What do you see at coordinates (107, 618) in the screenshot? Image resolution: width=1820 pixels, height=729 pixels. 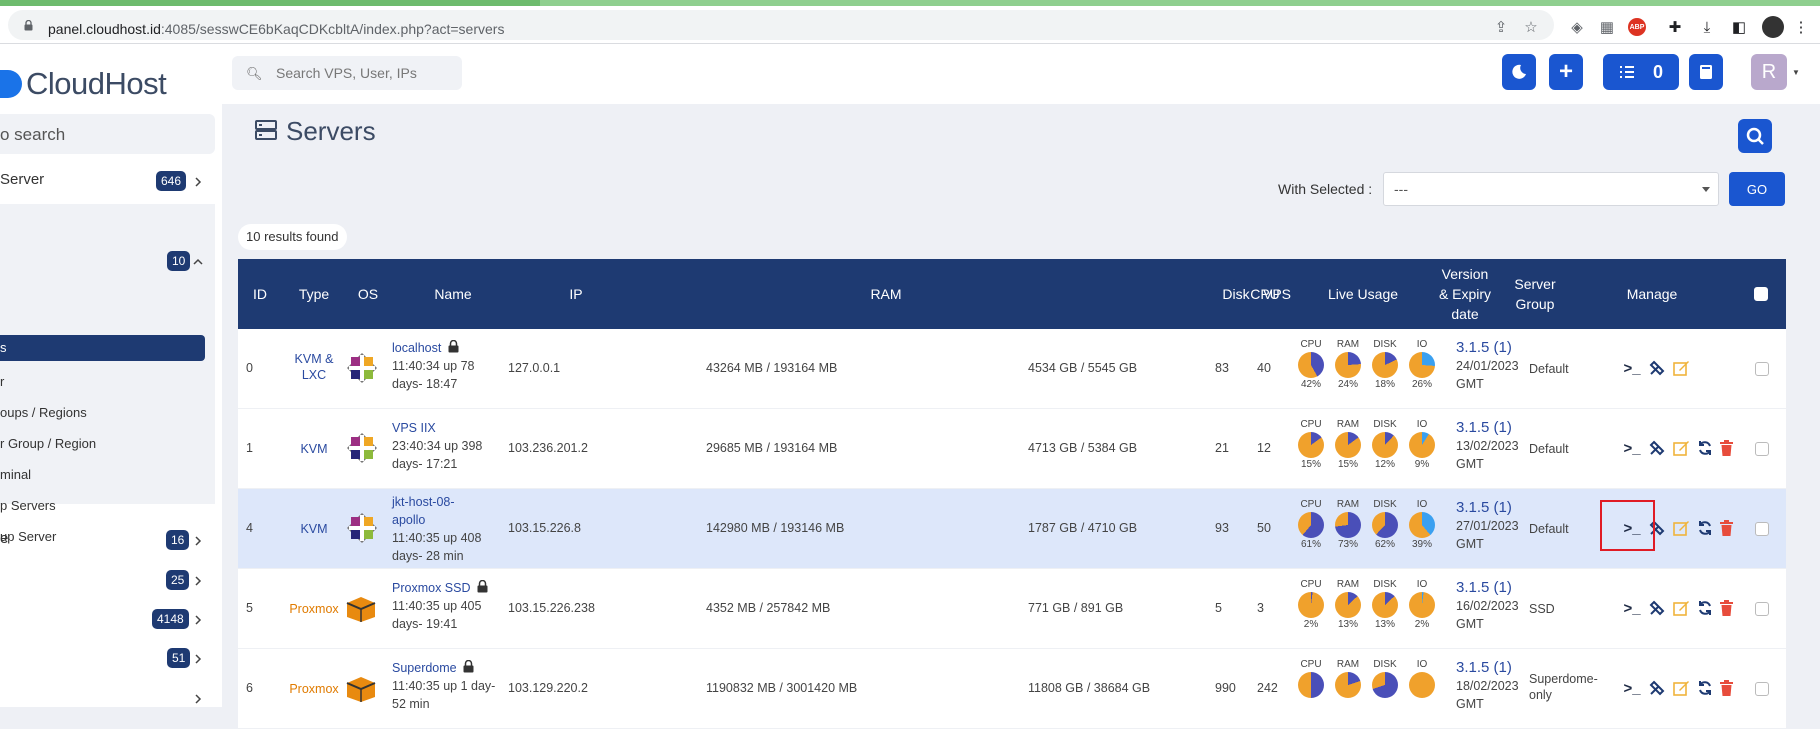 I see `sidebar-item: 4148` at bounding box center [107, 618].